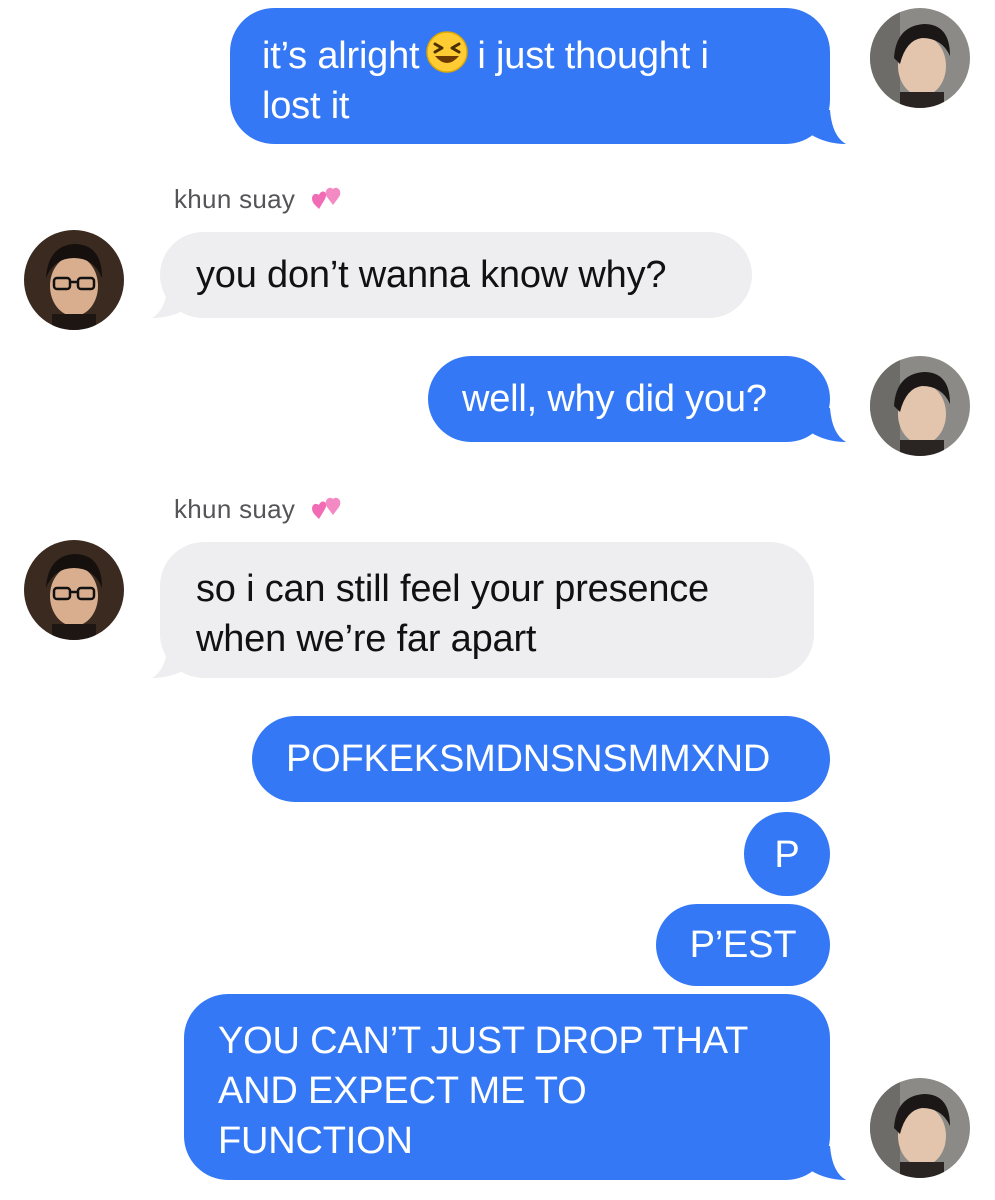 The height and width of the screenshot is (1200, 995). Describe the element at coordinates (366, 639) in the screenshot. I see `message-text-line: when we’re far apart` at that location.